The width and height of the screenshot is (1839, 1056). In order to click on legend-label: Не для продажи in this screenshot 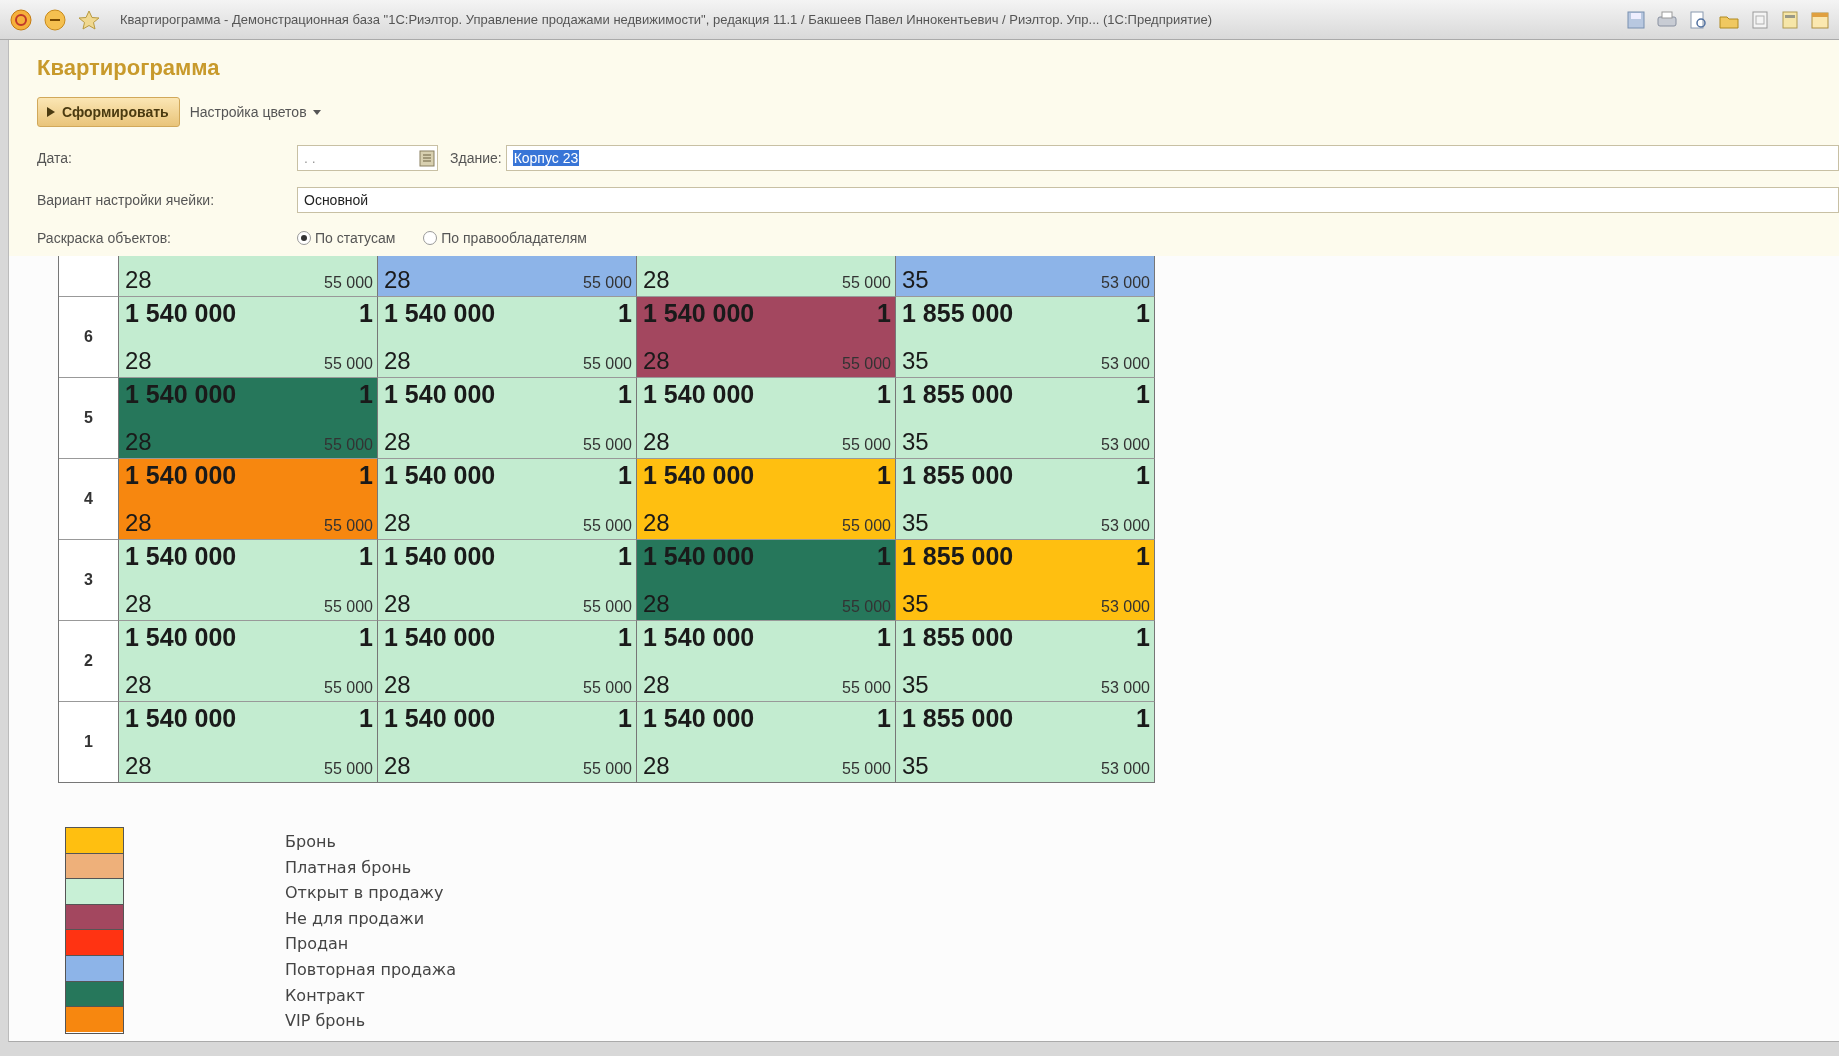, I will do `click(355, 918)`.